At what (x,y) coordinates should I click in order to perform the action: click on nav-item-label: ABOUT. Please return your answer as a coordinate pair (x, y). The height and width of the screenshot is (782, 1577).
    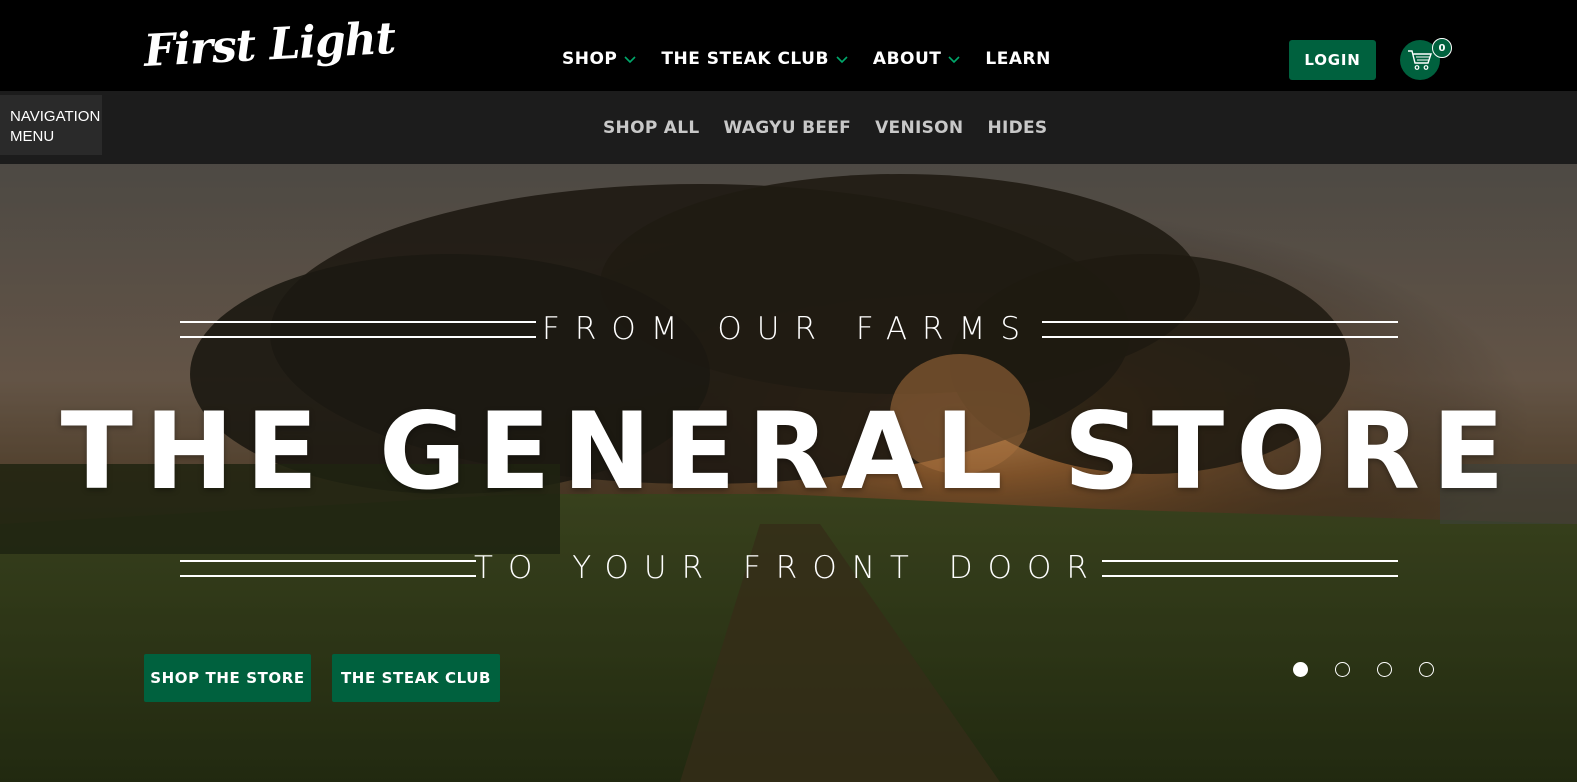
    Looking at the image, I should click on (907, 59).